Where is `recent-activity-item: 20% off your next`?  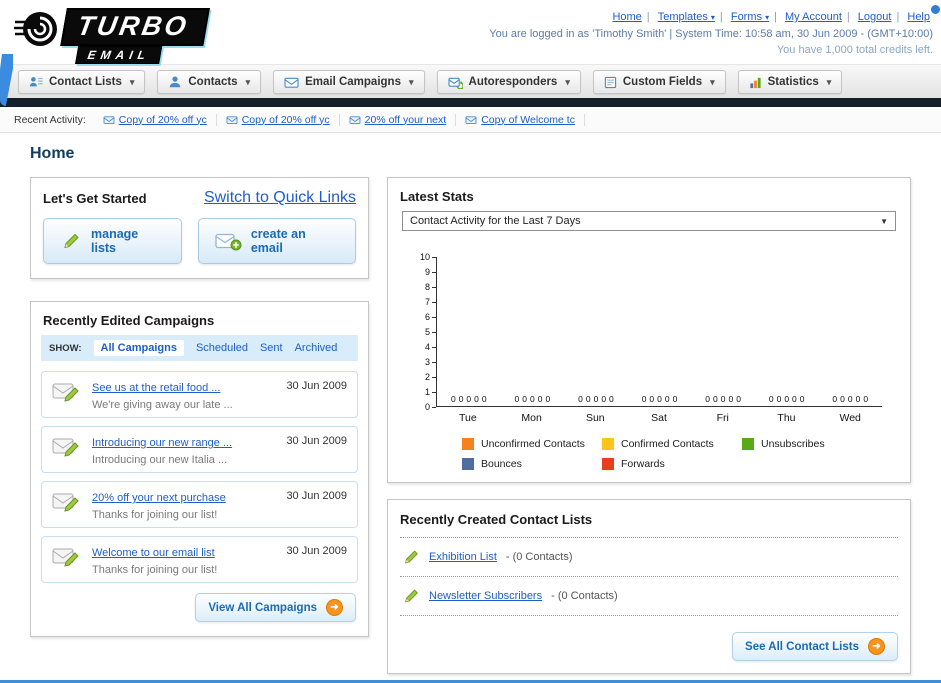
recent-activity-item: 20% off your next is located at coordinates (398, 119).